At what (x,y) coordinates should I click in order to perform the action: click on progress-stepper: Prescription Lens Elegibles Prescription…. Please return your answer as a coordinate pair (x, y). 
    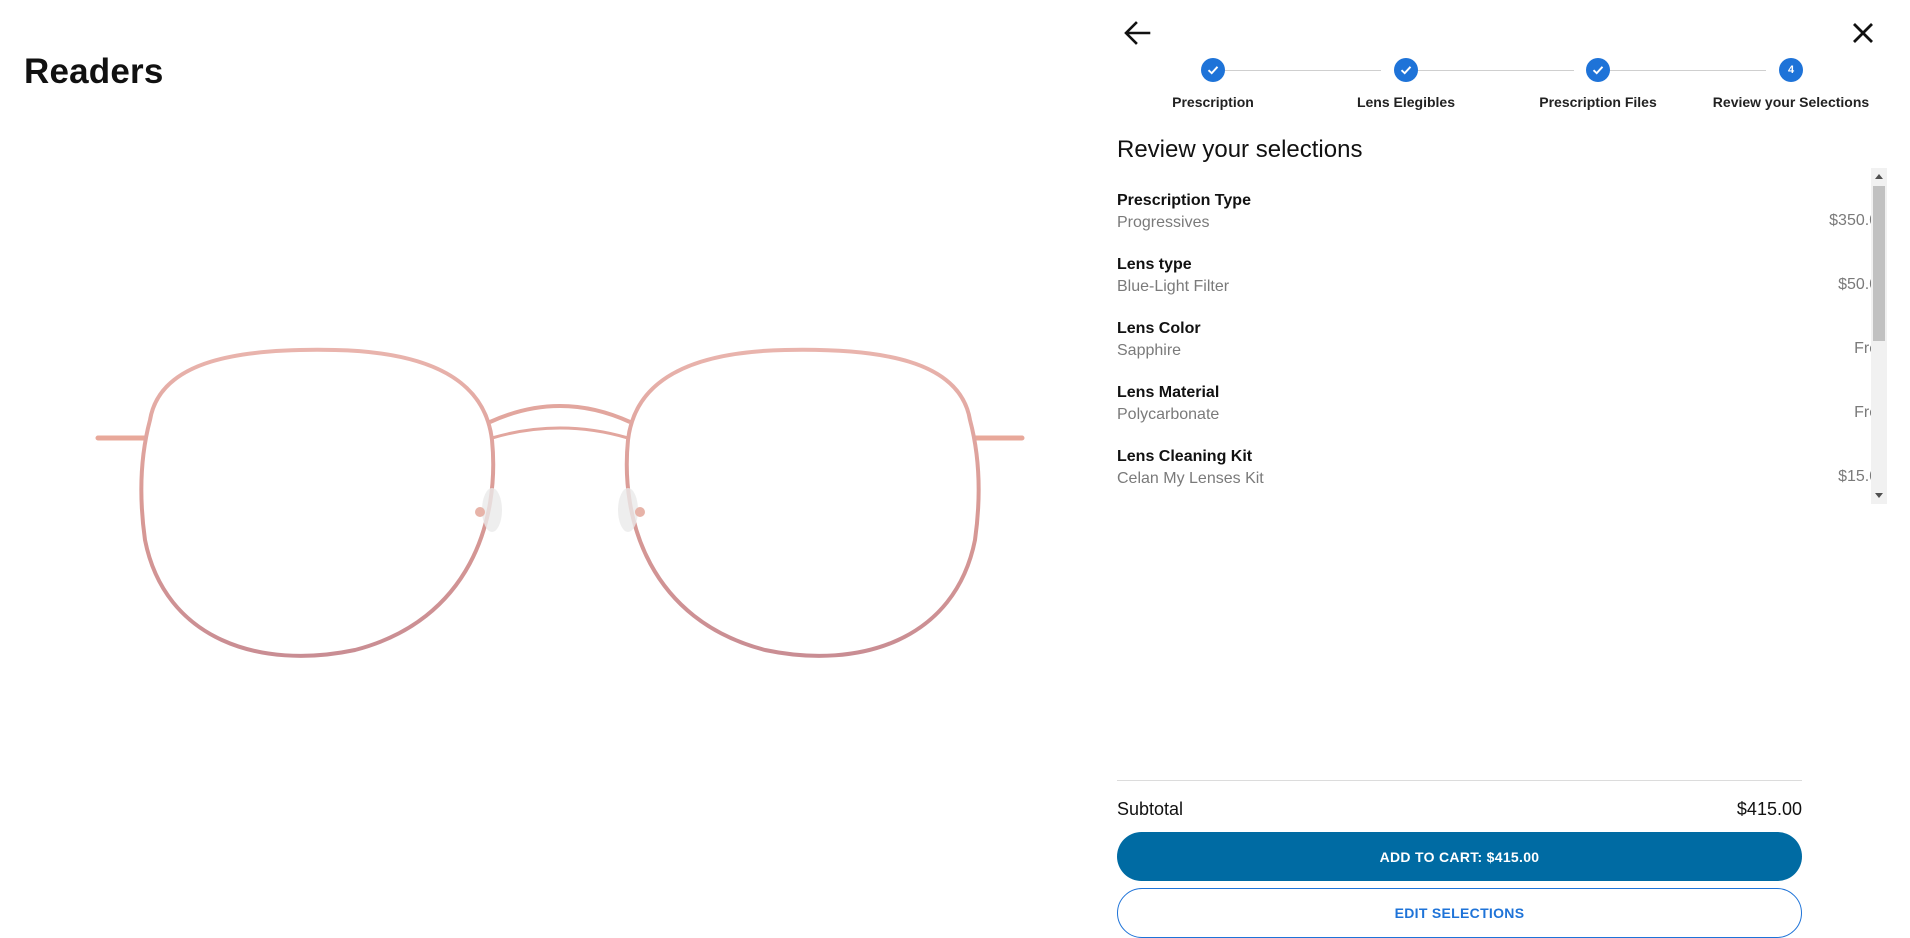
    Looking at the image, I should click on (1505, 91).